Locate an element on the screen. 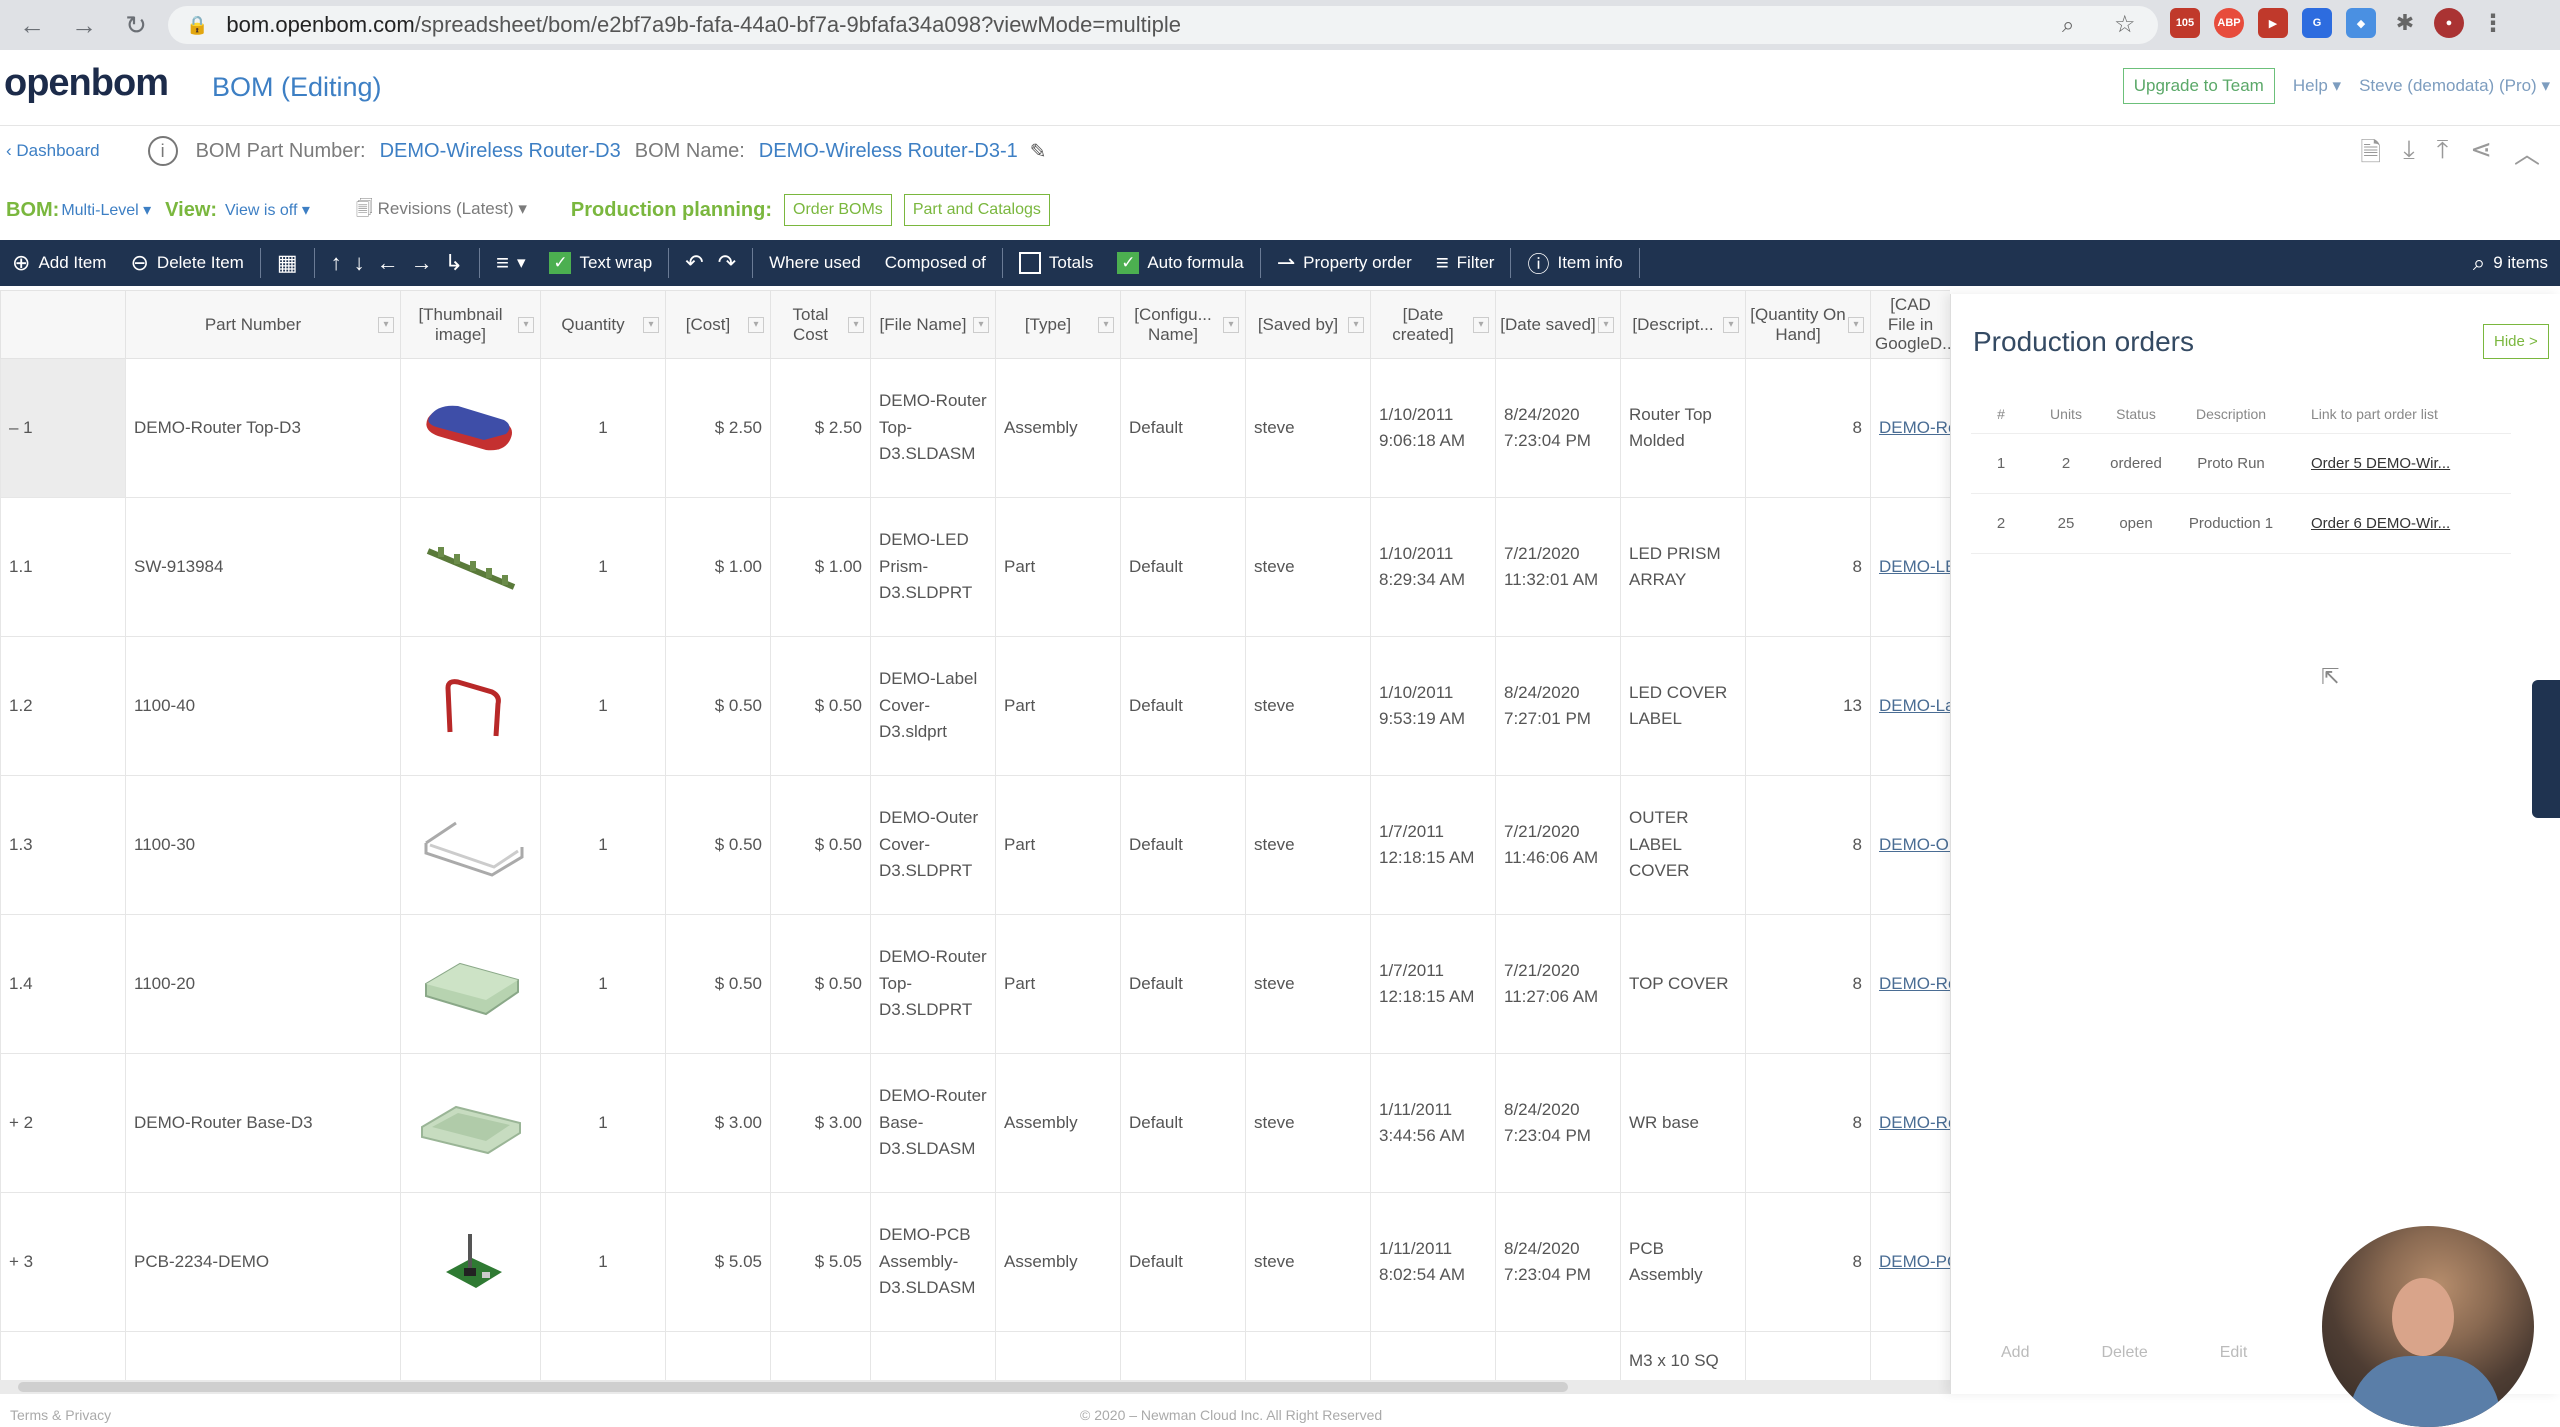  upload-icon: ⤒ is located at coordinates (2443, 156).